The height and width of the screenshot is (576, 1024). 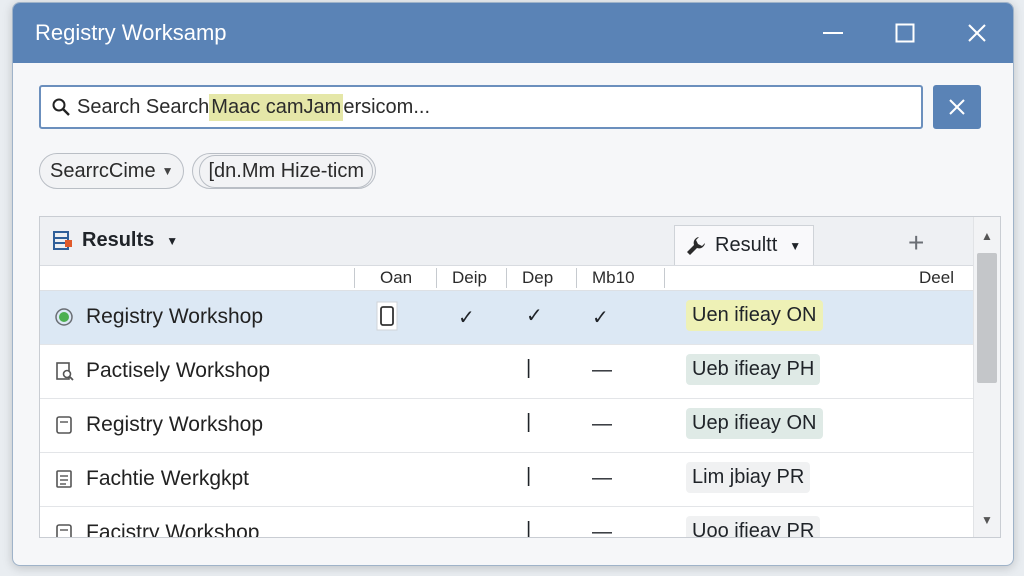 What do you see at coordinates (520, 480) in the screenshot?
I see `table-row: Fachtie Werkgkpt | — Lim jbiay PR` at bounding box center [520, 480].